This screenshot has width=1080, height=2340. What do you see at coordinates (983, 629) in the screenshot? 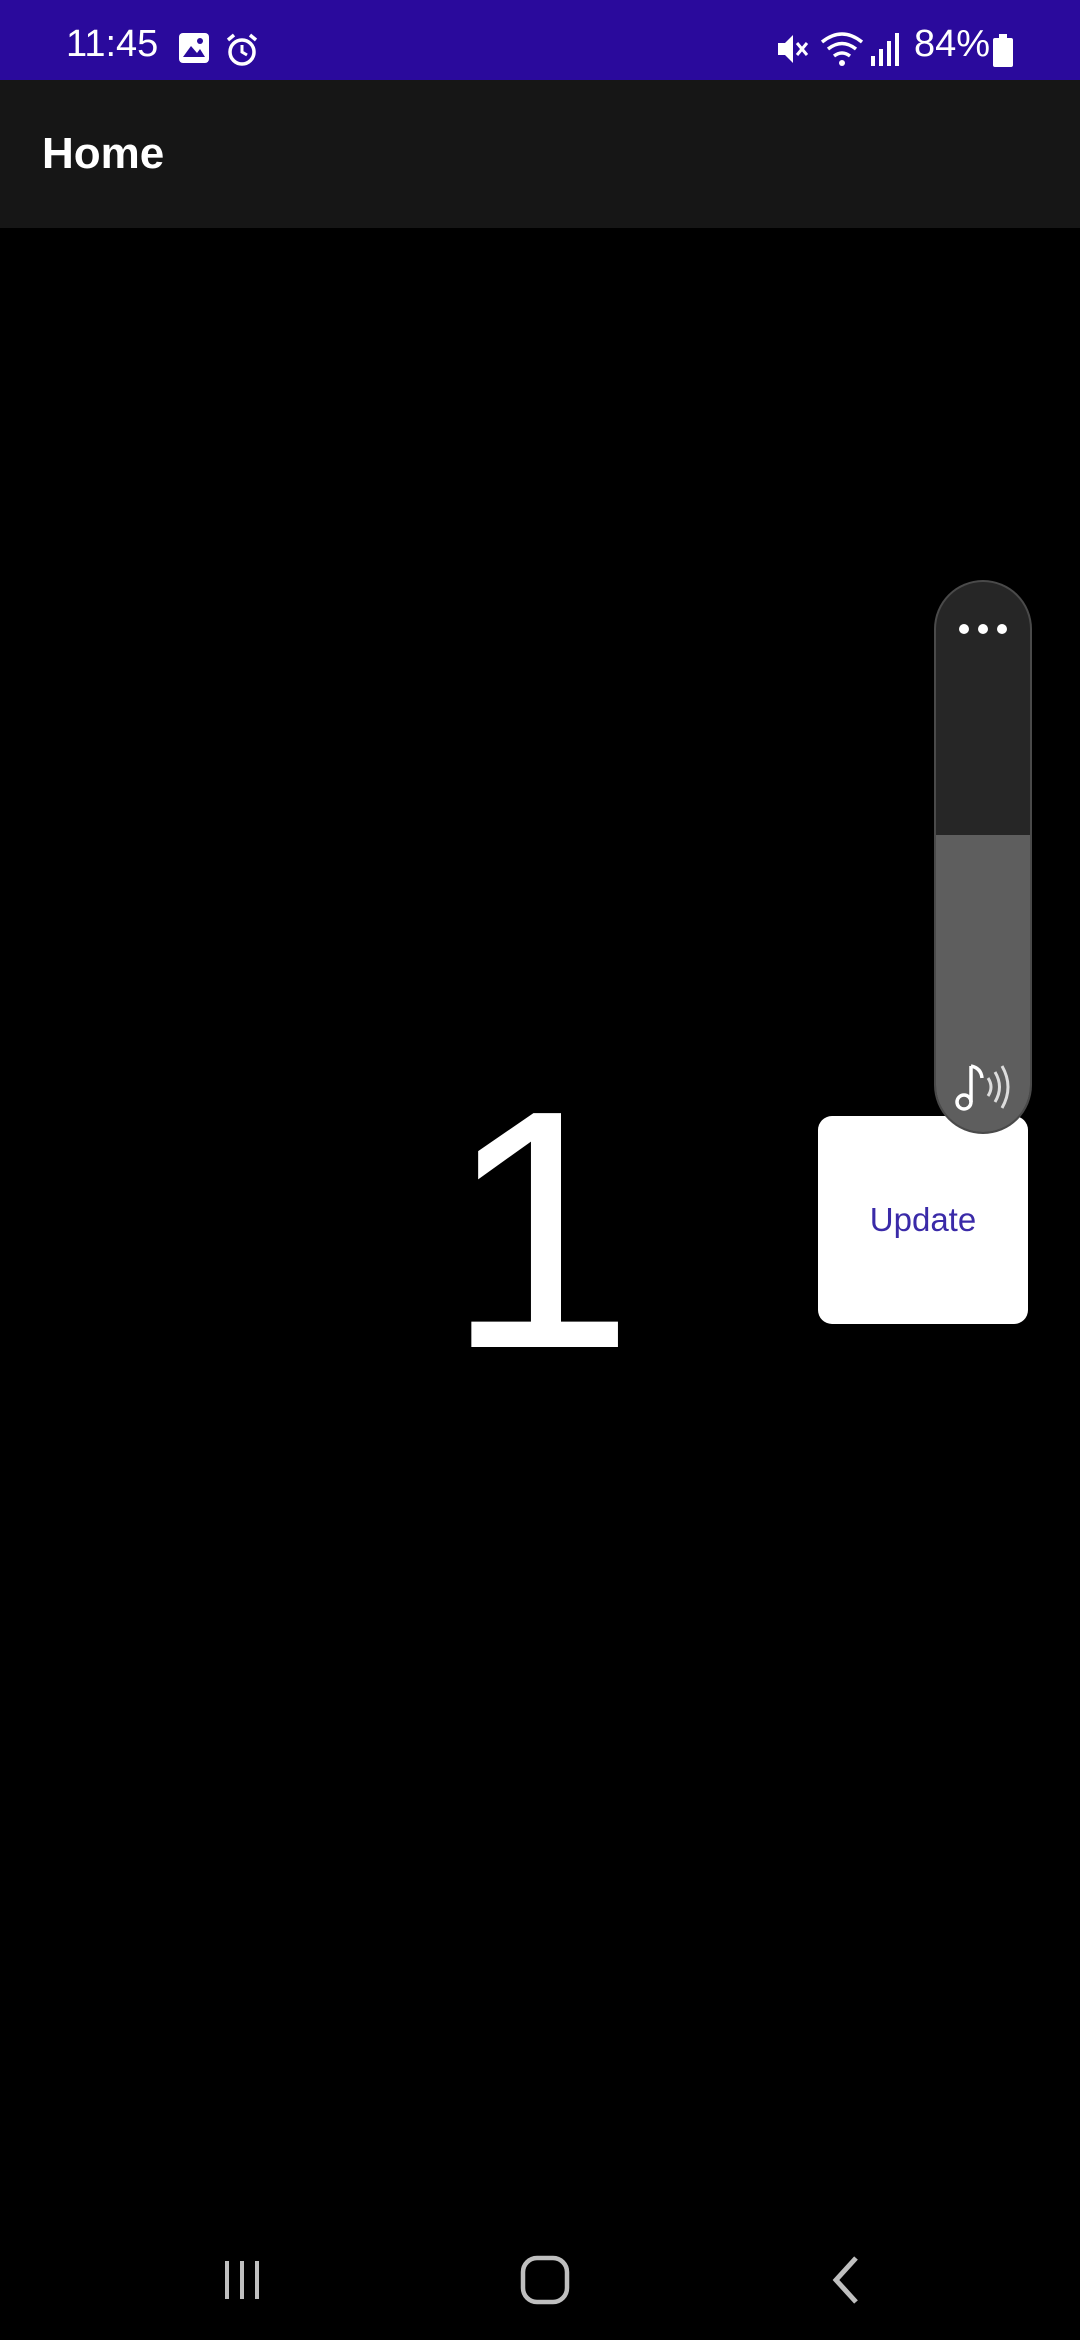
I see `more-options-icon` at bounding box center [983, 629].